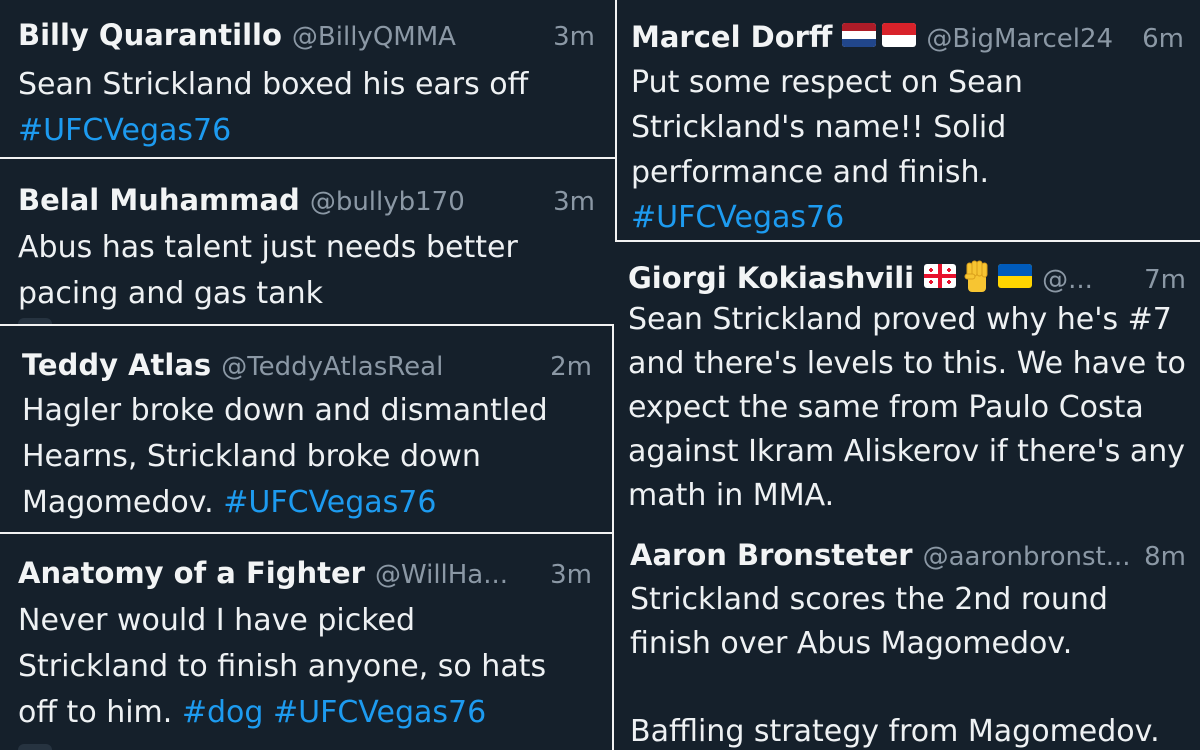 The width and height of the screenshot is (1200, 750). I want to click on hashtag-link: #dog, so click(223, 712).